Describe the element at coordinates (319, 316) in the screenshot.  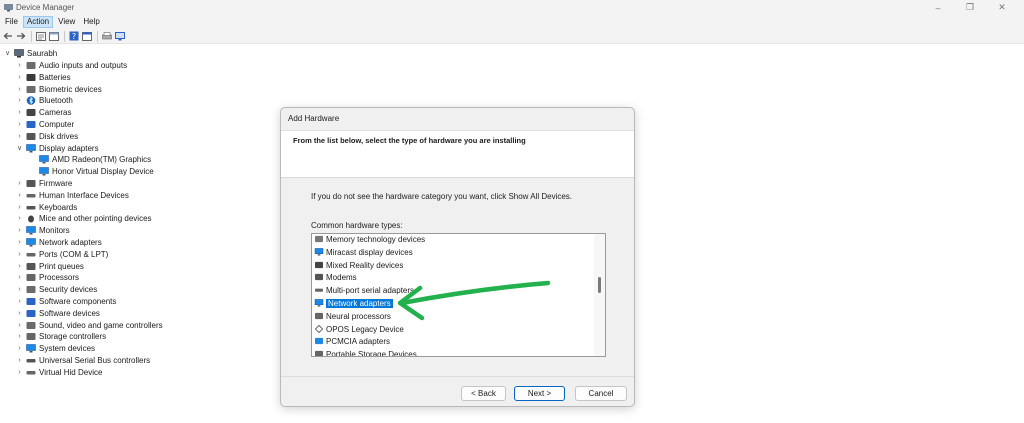
I see `processor-icon` at that location.